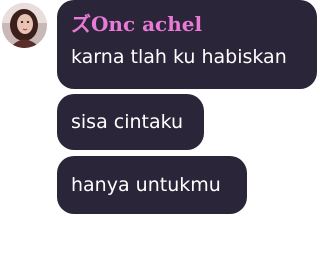 The width and height of the screenshot is (320, 266). I want to click on message-text: hanya untukmu, so click(146, 185).